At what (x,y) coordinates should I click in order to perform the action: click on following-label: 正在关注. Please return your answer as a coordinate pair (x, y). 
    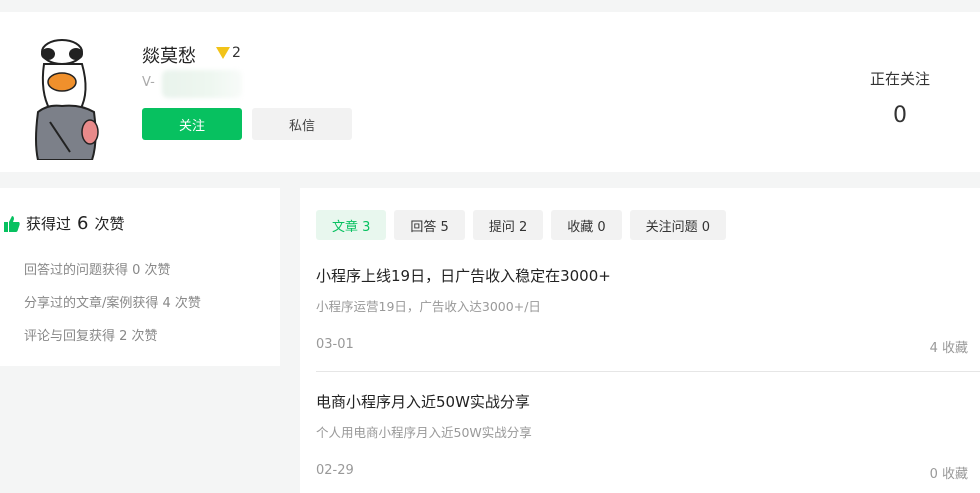
    Looking at the image, I should click on (899, 79).